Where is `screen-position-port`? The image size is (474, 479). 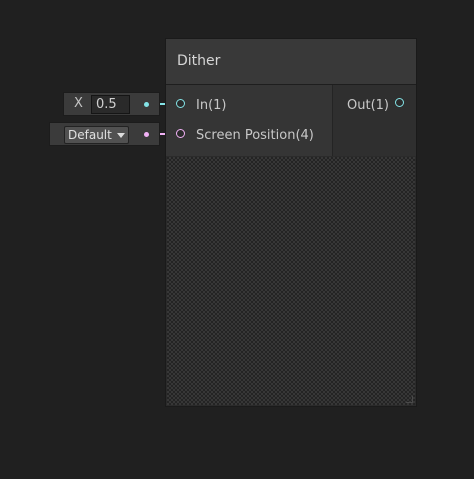
screen-position-port is located at coordinates (180, 133).